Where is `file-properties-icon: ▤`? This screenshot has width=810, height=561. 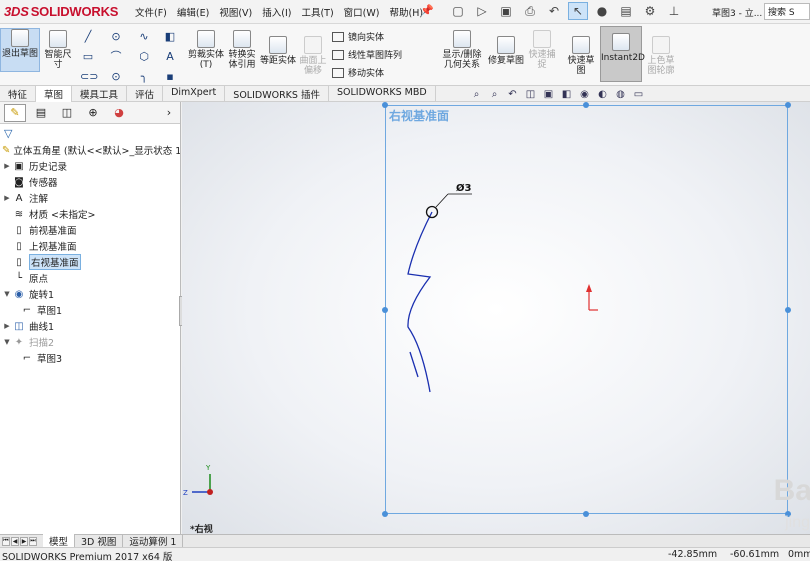
file-properties-icon: ▤ is located at coordinates (626, 11).